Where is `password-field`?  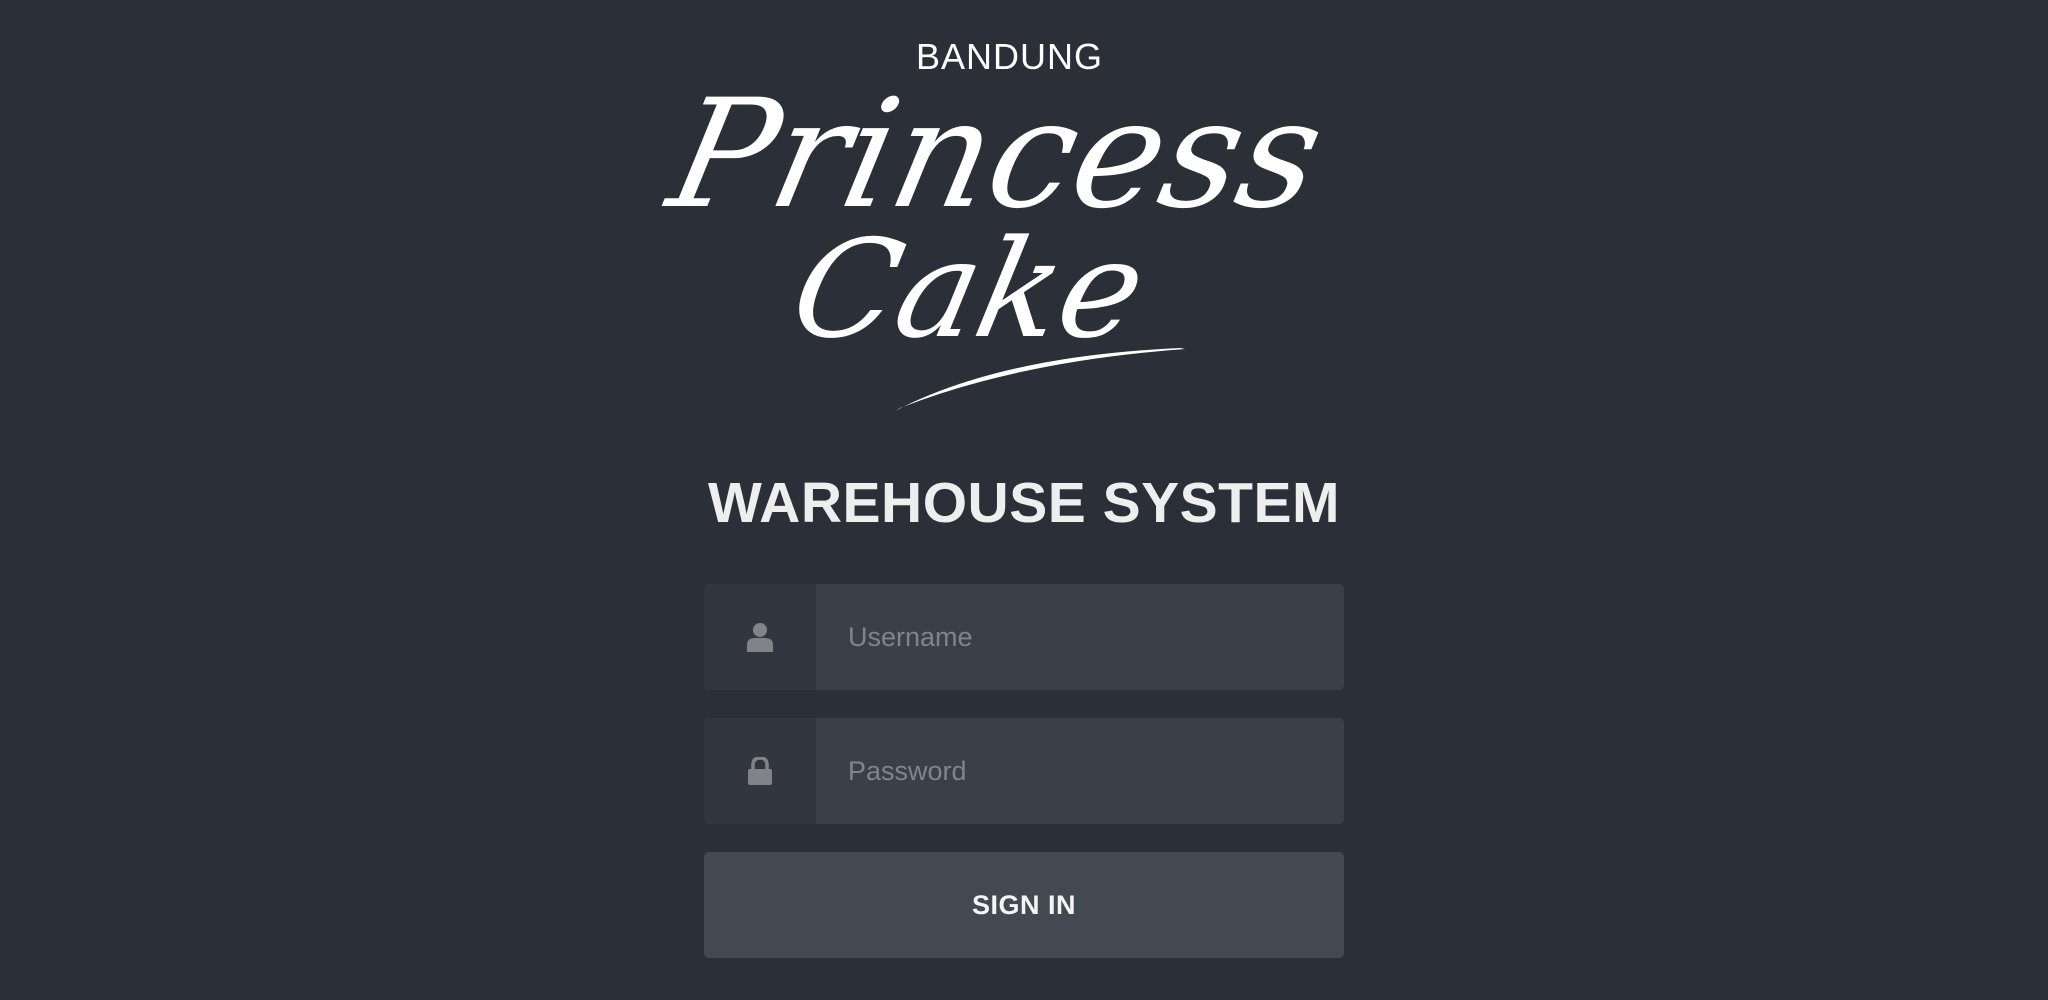
password-field is located at coordinates (1024, 771).